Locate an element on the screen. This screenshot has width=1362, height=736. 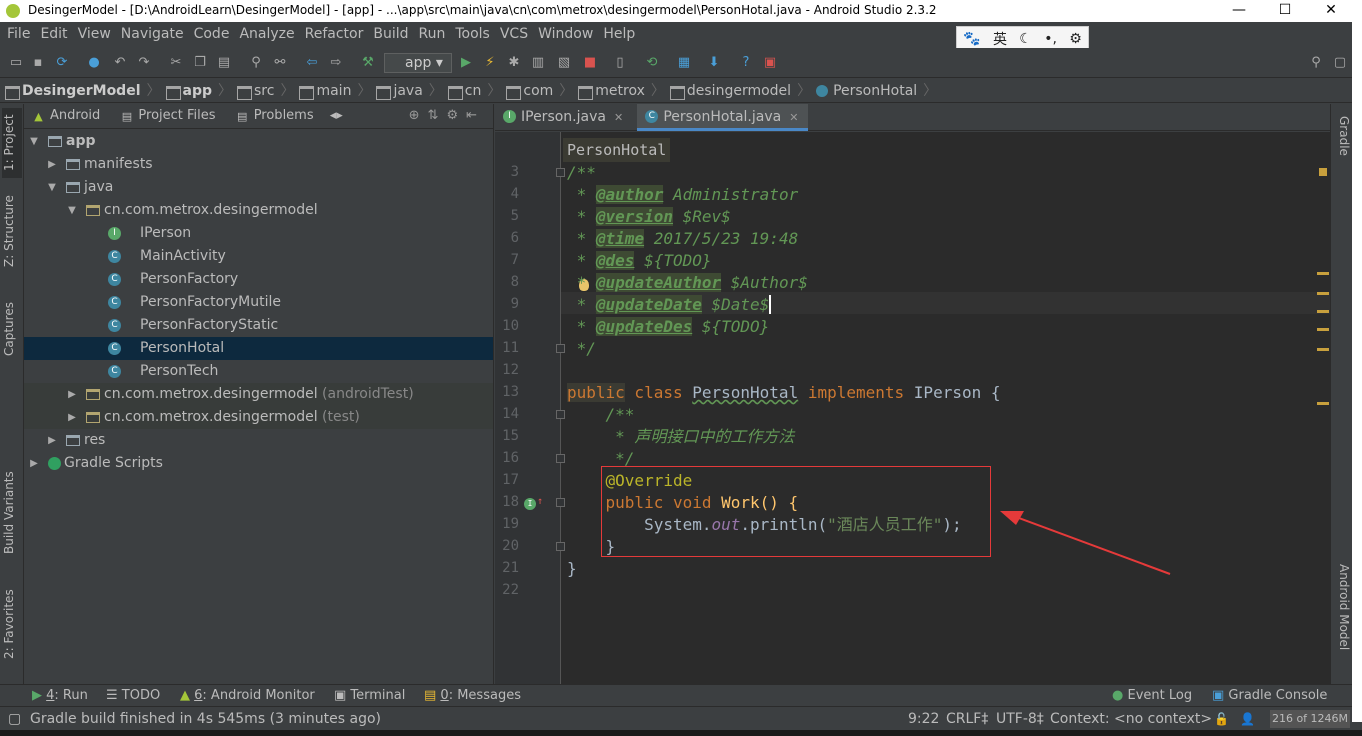
minimize-button: — is located at coordinates (1239, 11).